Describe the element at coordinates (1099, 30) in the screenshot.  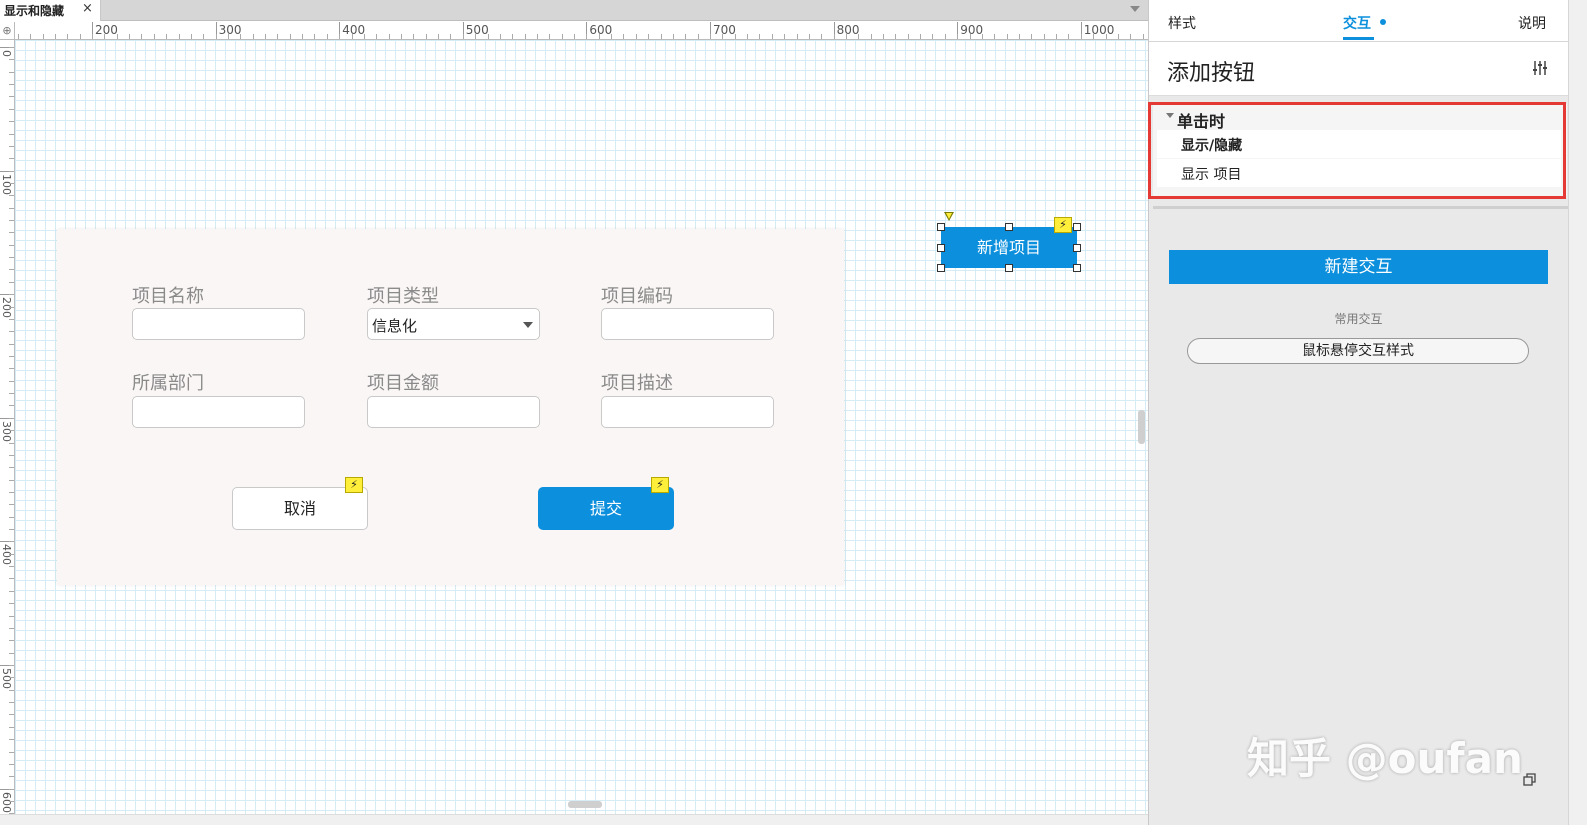
I see `ruler-tick-label: 1000` at that location.